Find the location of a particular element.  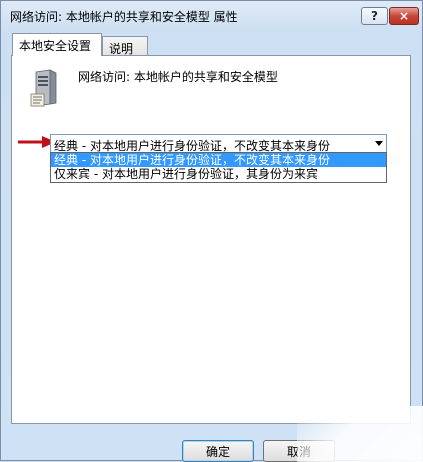

help-icon: ? is located at coordinates (374, 16).